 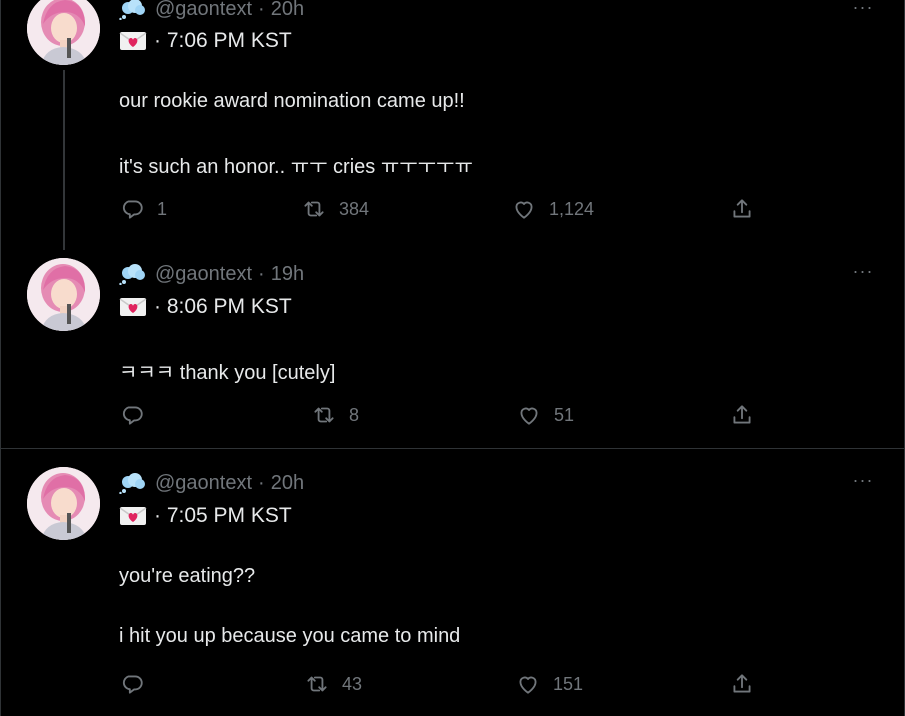 I want to click on tweet-text-line: our rookie award nomination came up!!, so click(x=292, y=101).